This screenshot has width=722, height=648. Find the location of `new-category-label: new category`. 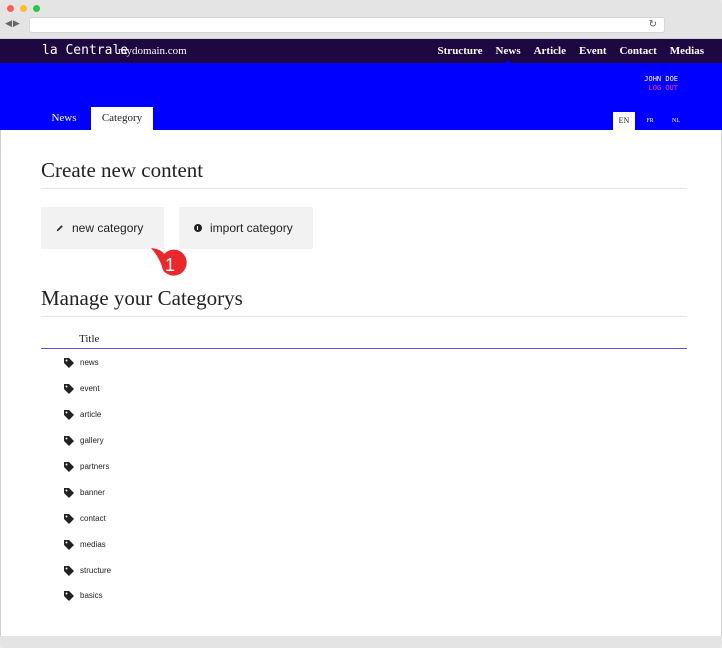

new-category-label: new category is located at coordinates (108, 228).